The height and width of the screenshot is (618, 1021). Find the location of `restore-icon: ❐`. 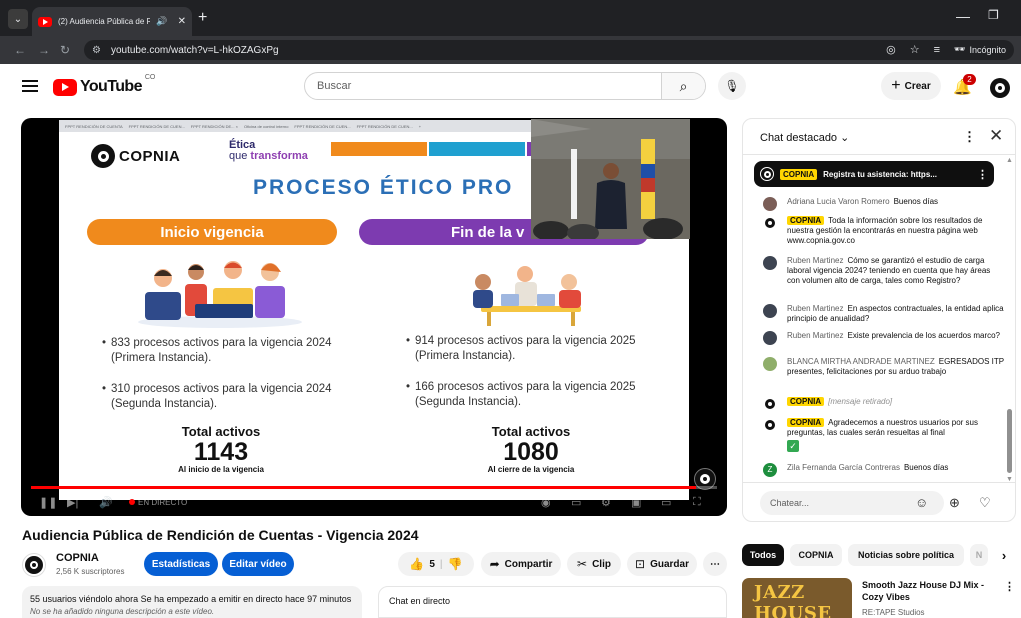

restore-icon: ❐ is located at coordinates (993, 15).